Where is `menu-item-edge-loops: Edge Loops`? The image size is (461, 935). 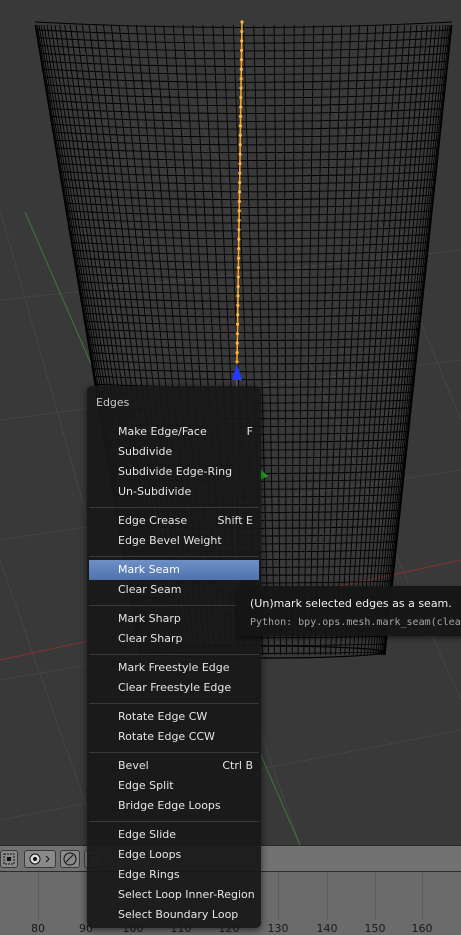
menu-item-edge-loops: Edge Loops is located at coordinates (174, 855).